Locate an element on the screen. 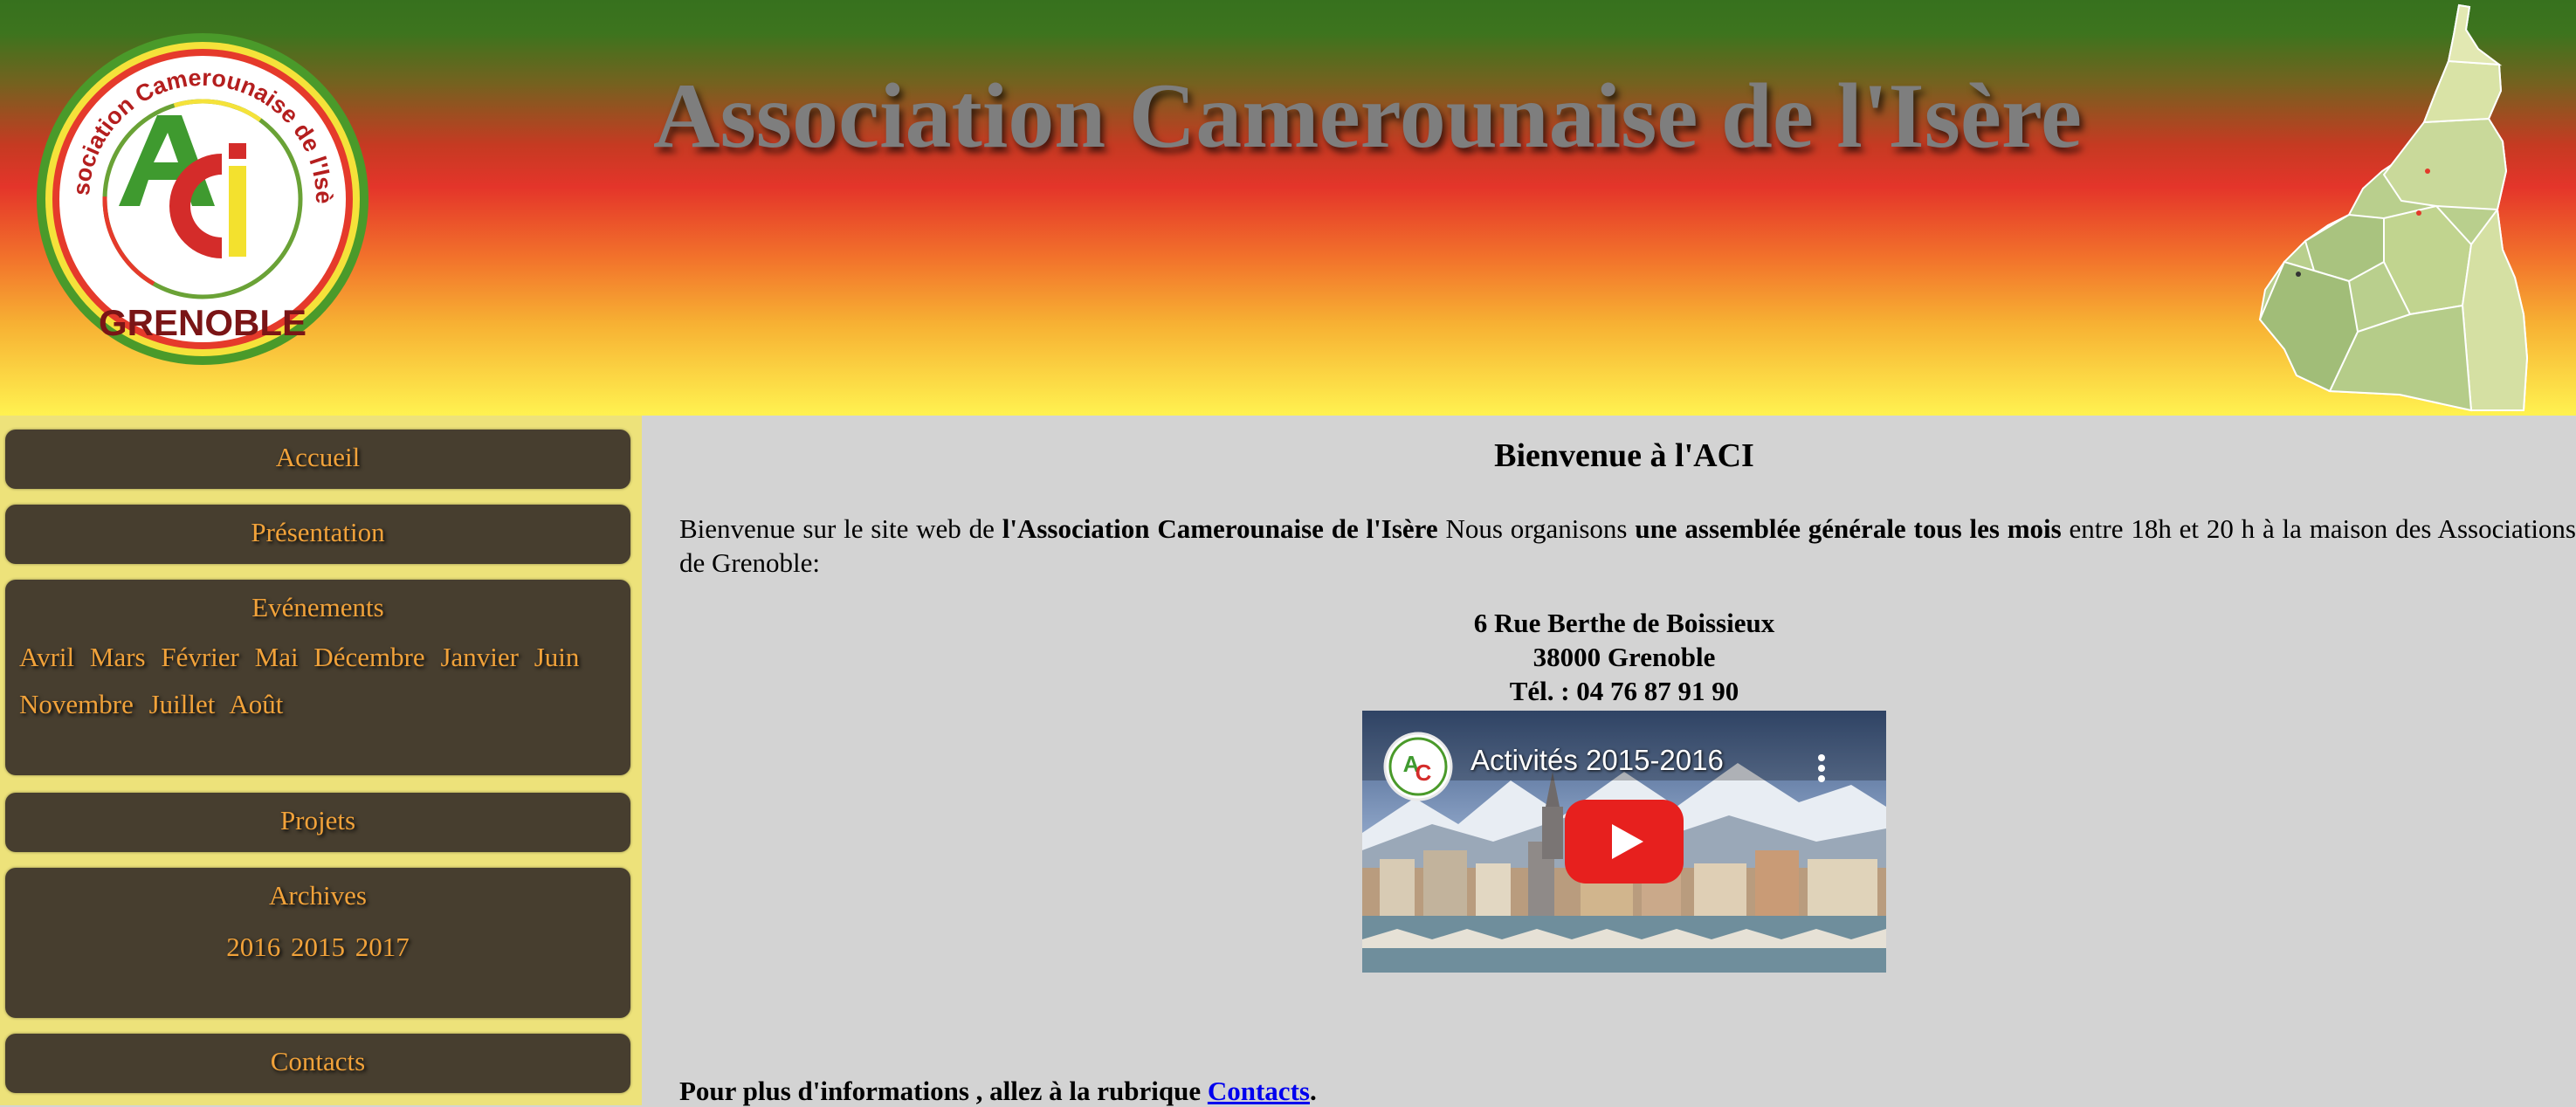 The image size is (2576, 1107). archives-year-list: 2016 2015 2017 is located at coordinates (317, 947).